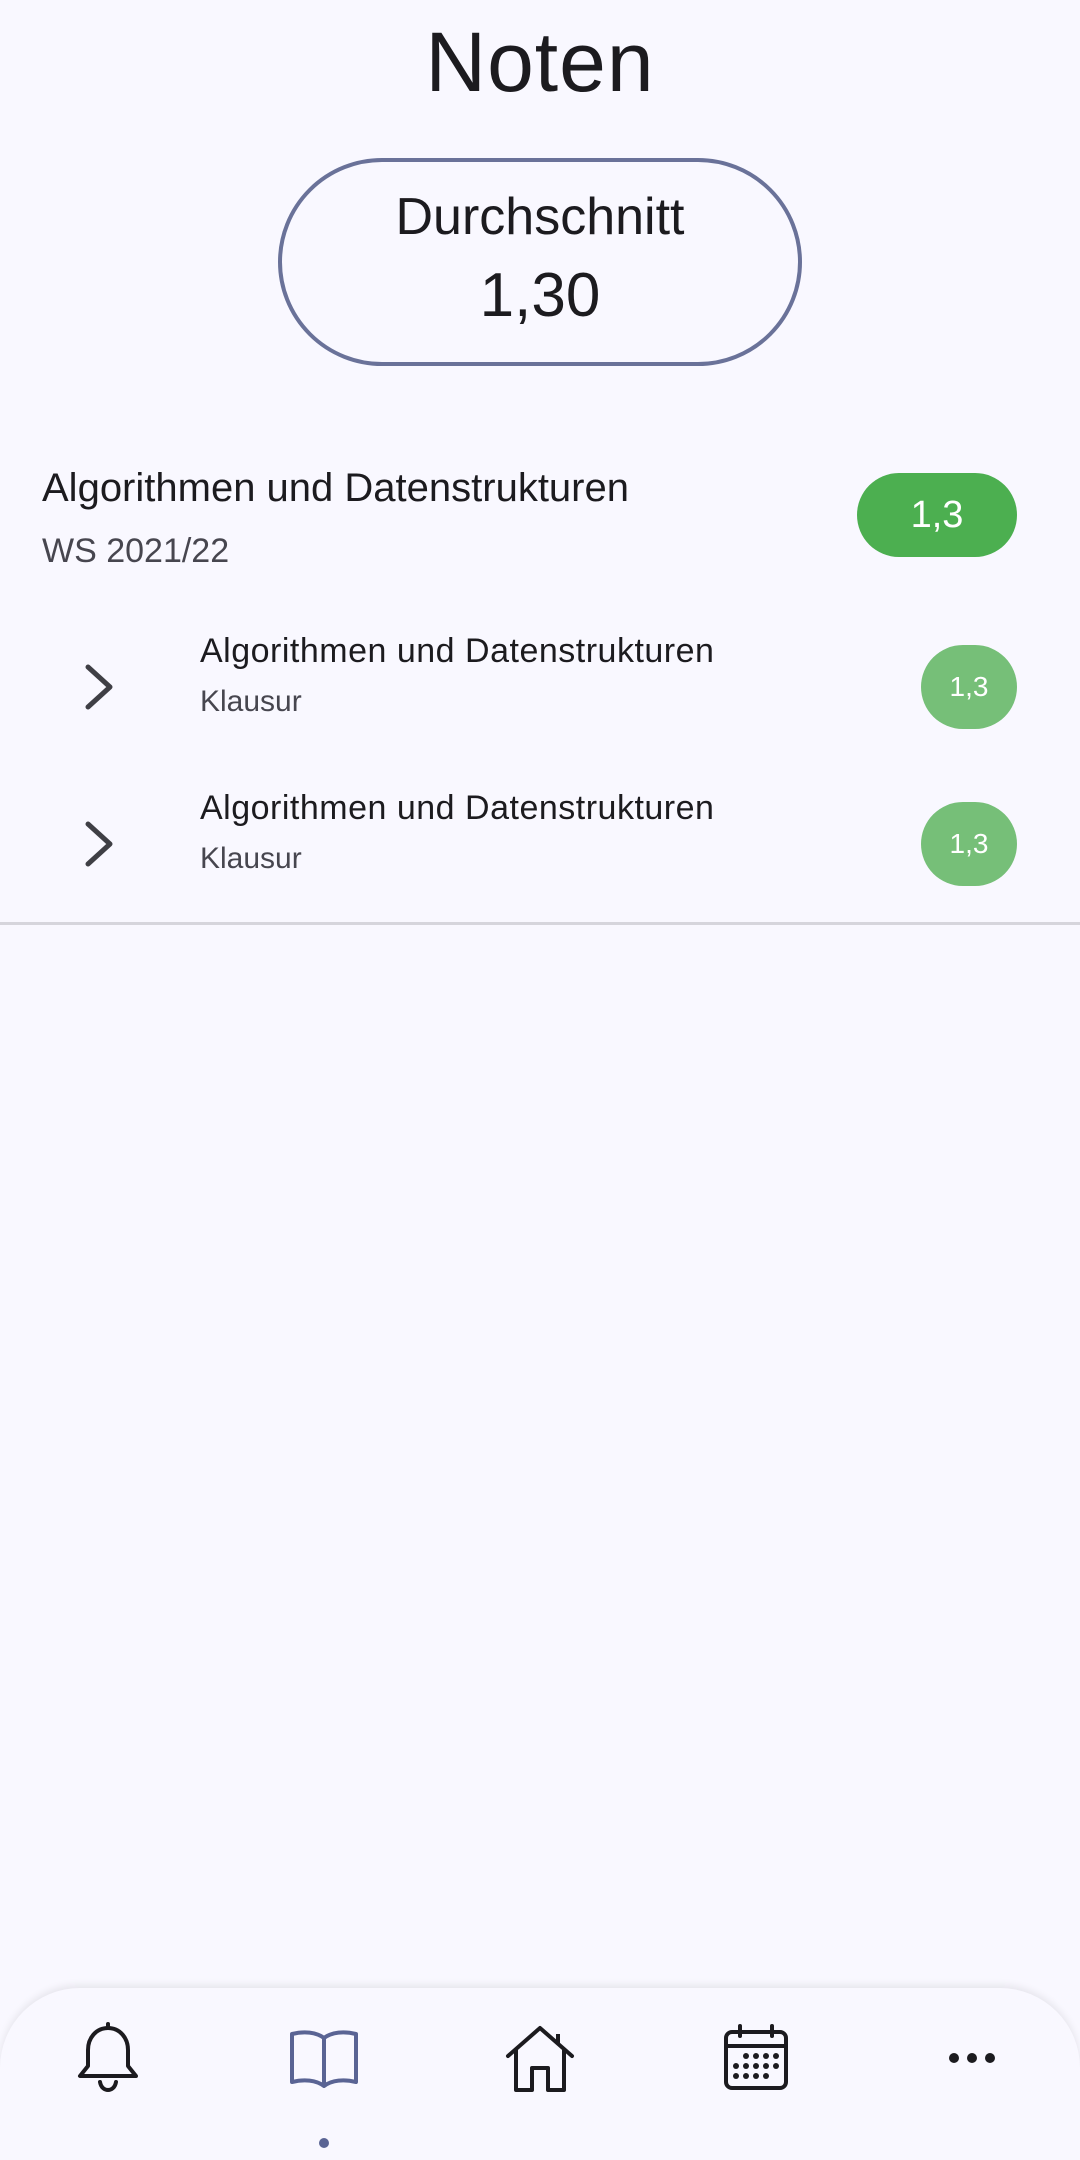  What do you see at coordinates (540, 2059) in the screenshot?
I see `home-icon` at bounding box center [540, 2059].